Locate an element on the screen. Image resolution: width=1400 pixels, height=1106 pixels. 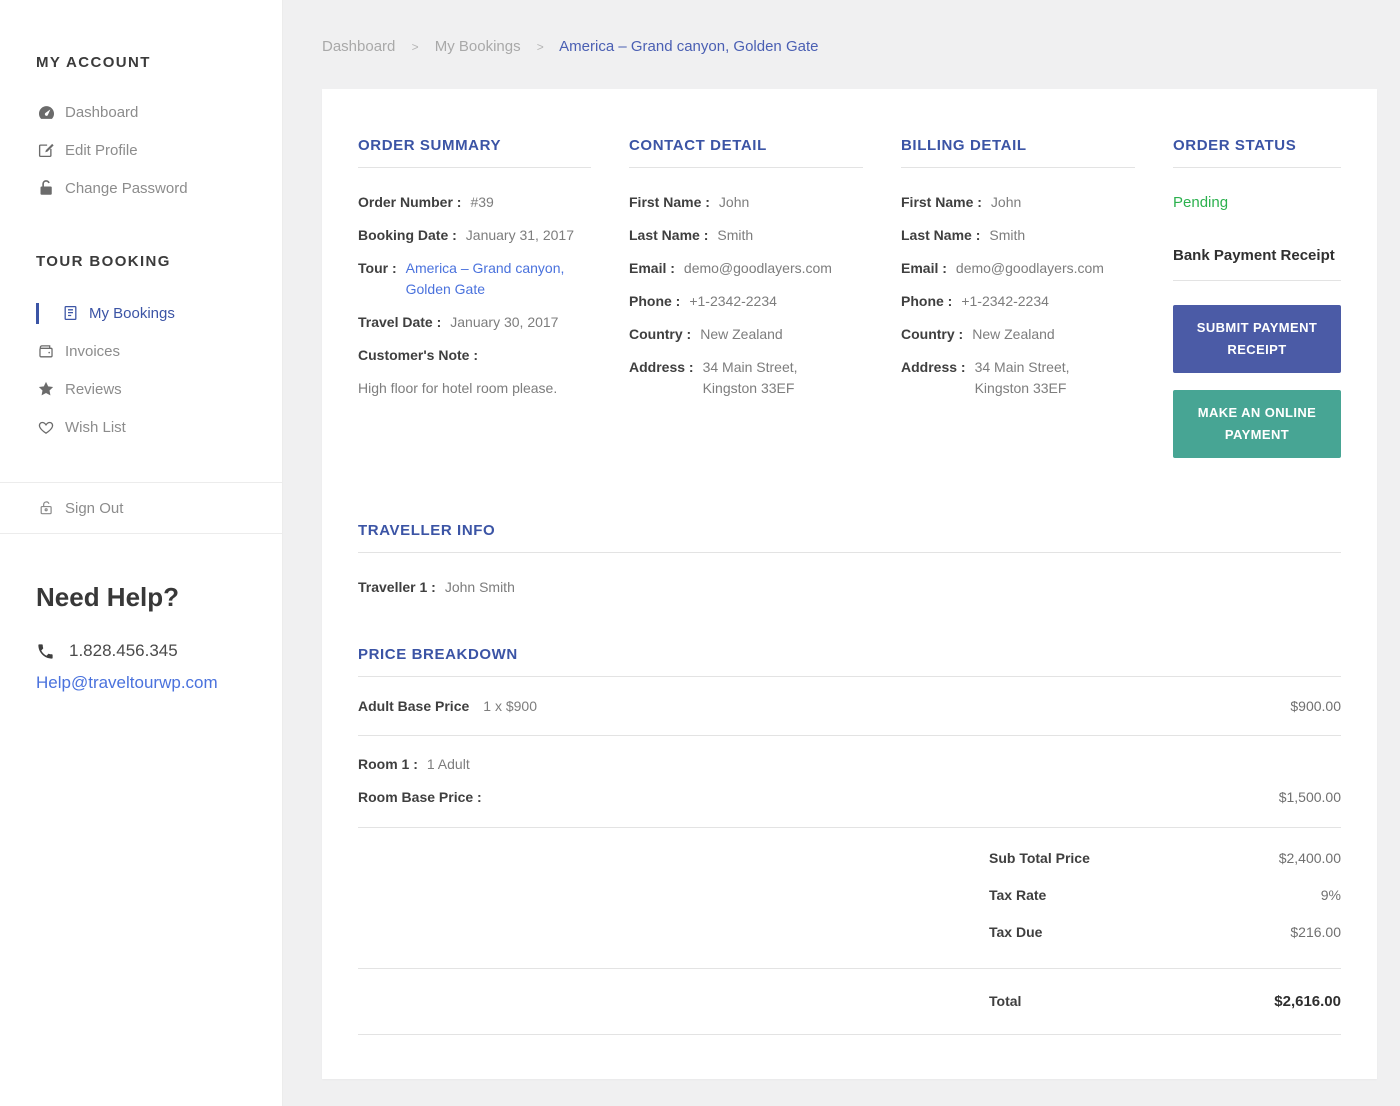
price-amount: $1,500.00 is located at coordinates (1309, 797).